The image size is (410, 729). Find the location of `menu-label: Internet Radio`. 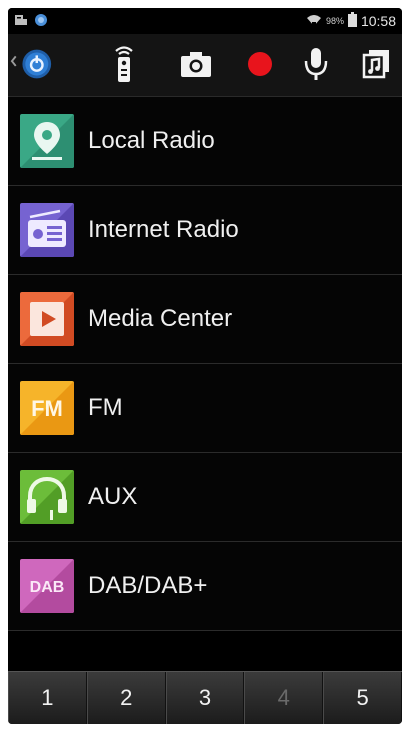

menu-label: Internet Radio is located at coordinates (163, 229).